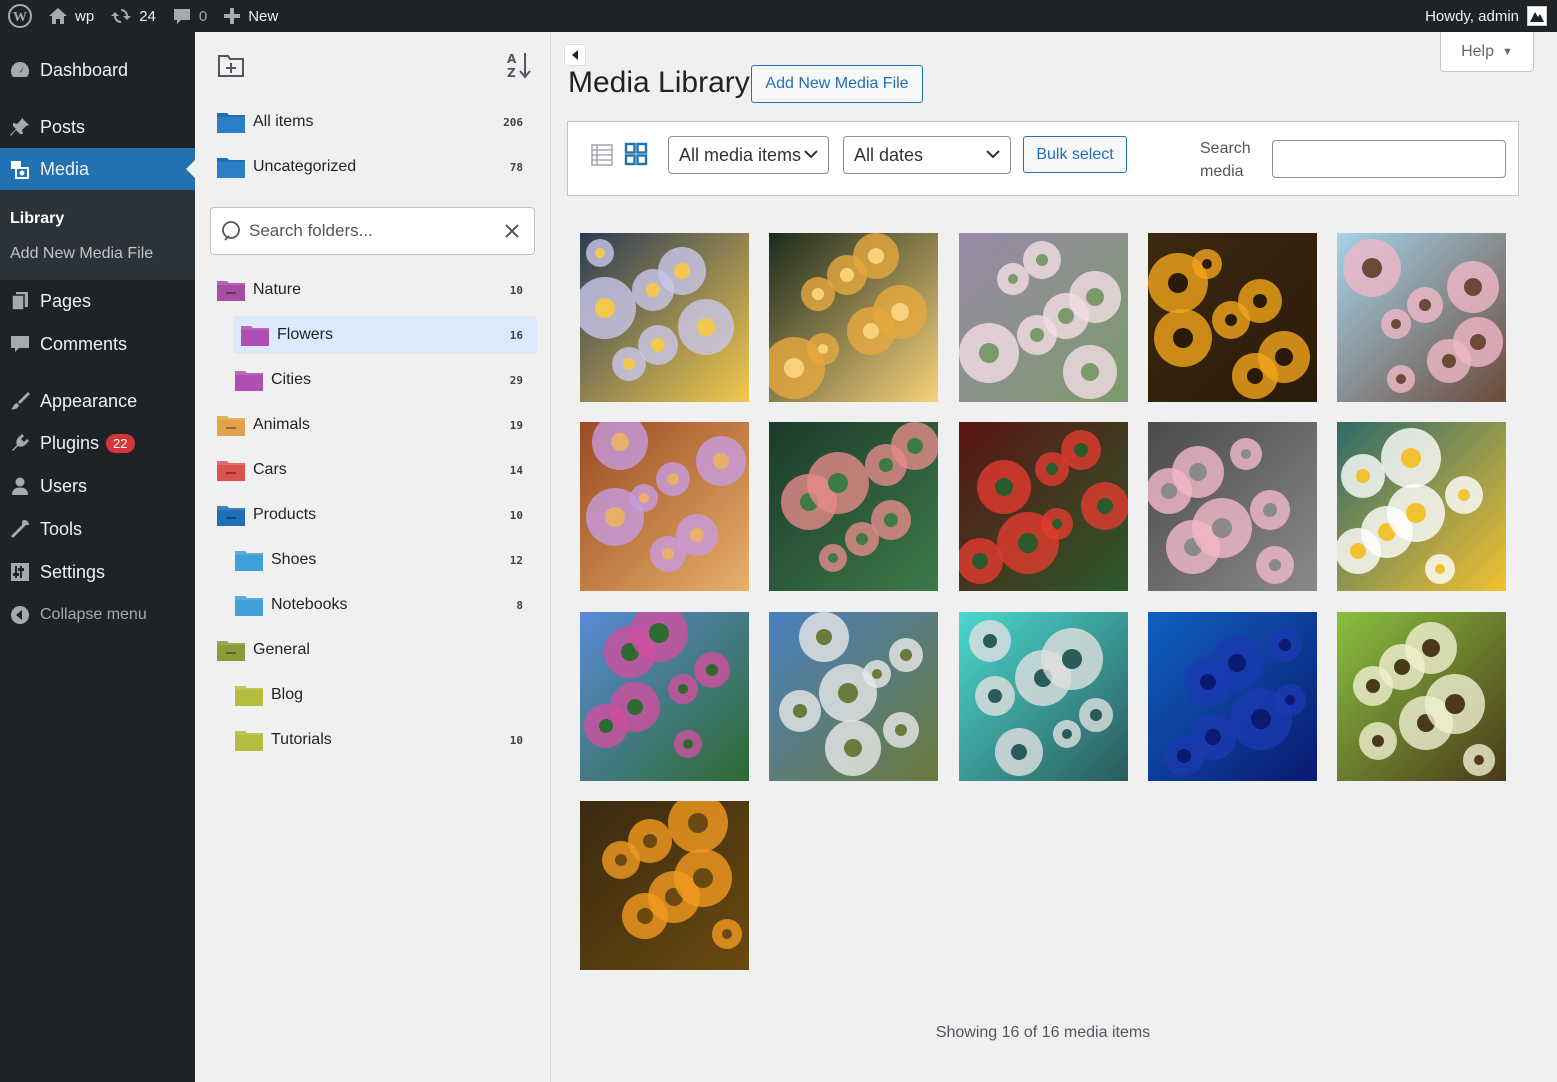  What do you see at coordinates (385, 335) in the screenshot?
I see `folder-flowers: Flowers 16` at bounding box center [385, 335].